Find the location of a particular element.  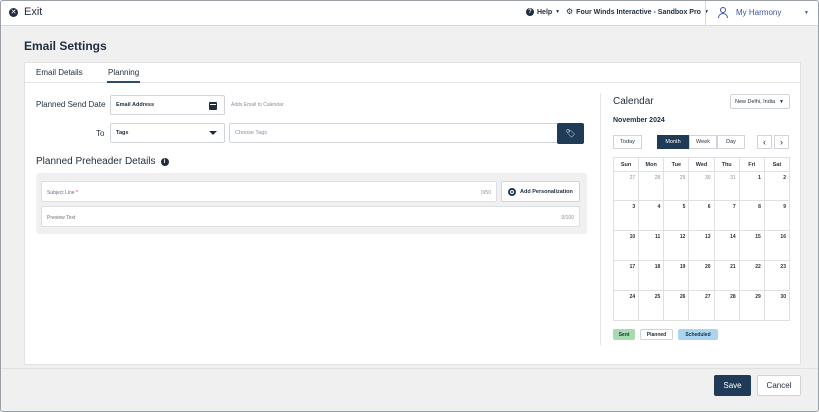

weekday-label: Wed is located at coordinates (702, 164).